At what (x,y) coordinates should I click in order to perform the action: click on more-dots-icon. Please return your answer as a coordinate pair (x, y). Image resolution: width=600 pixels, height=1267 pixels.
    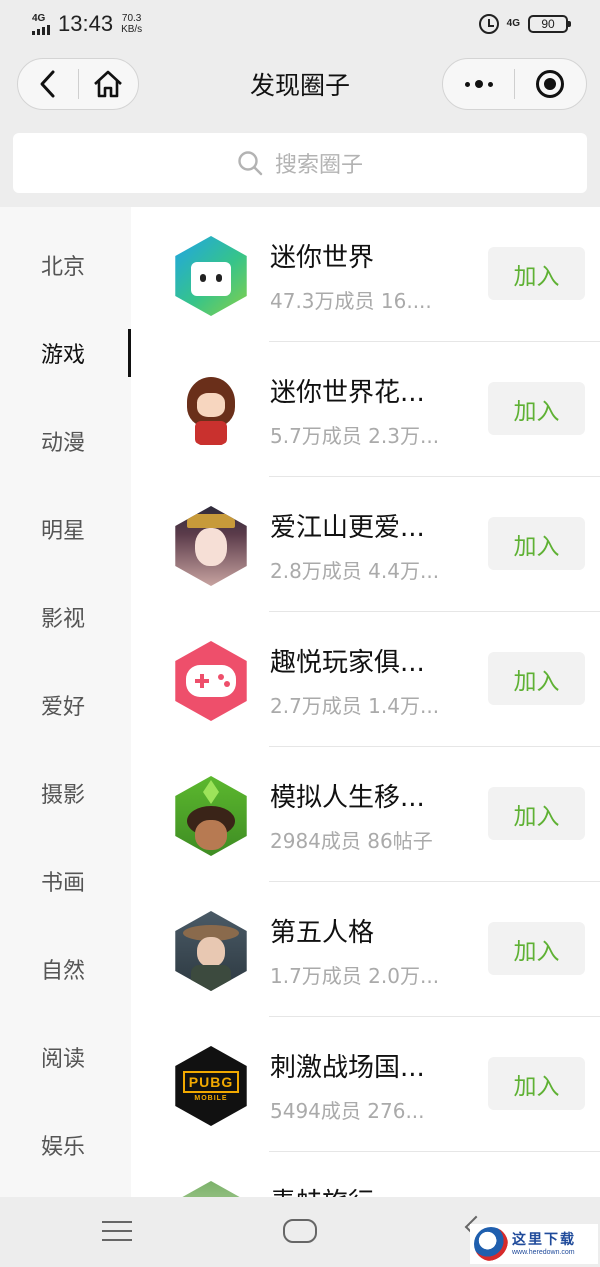
    Looking at the image, I should click on (478, 84).